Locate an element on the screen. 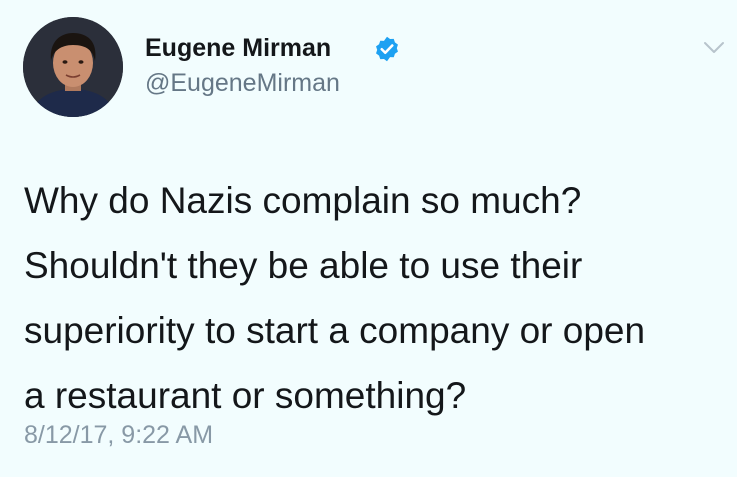 This screenshot has height=477, width=737. user-handle: @EugeneMirman is located at coordinates (242, 83).